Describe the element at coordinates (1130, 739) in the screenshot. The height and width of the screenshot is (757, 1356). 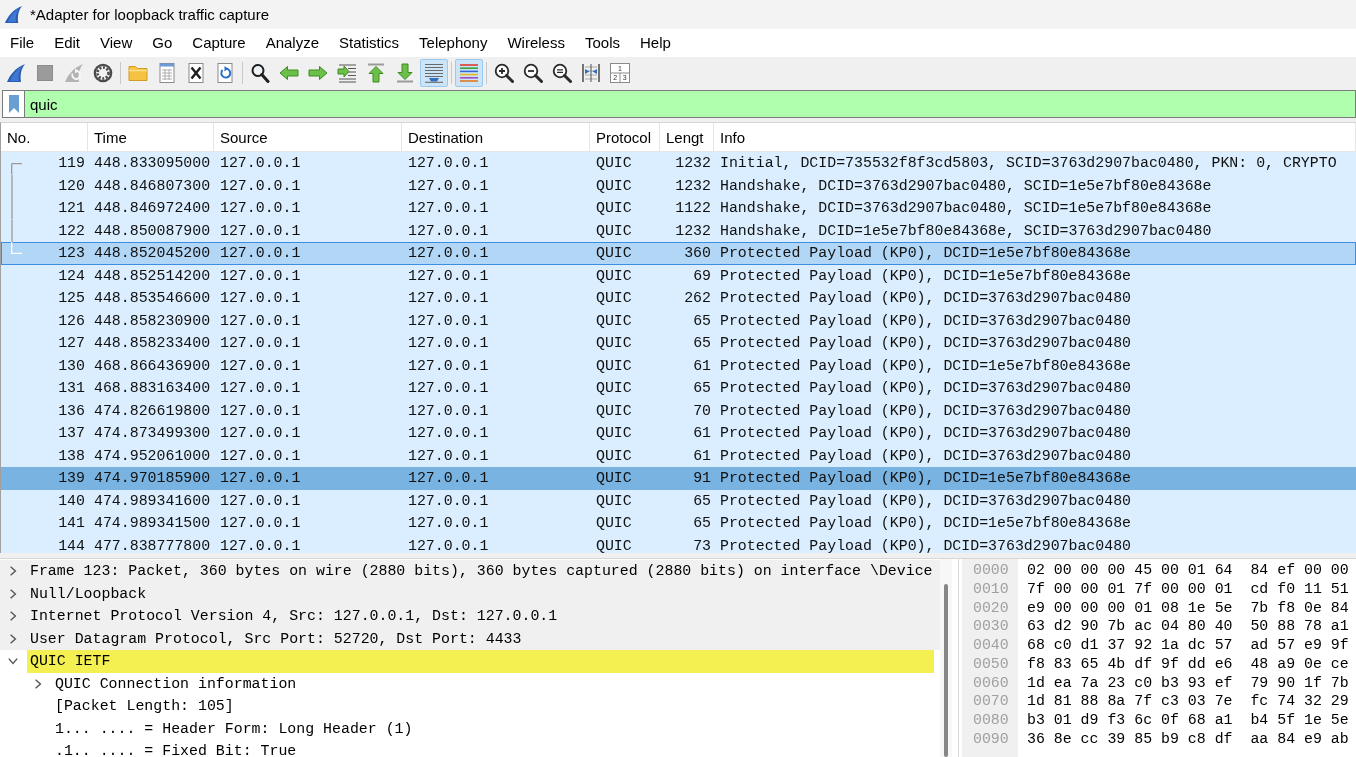
I see `hex-bytes: 36 8e cc 39 85 b9 c8 df` at that location.